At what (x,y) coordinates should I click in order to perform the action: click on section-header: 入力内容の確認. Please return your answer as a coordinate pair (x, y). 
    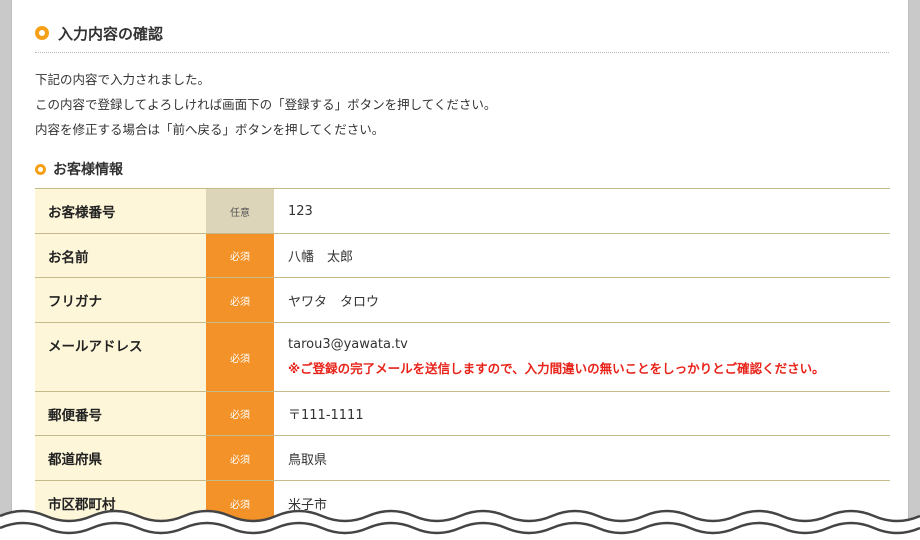
    Looking at the image, I should click on (99, 33).